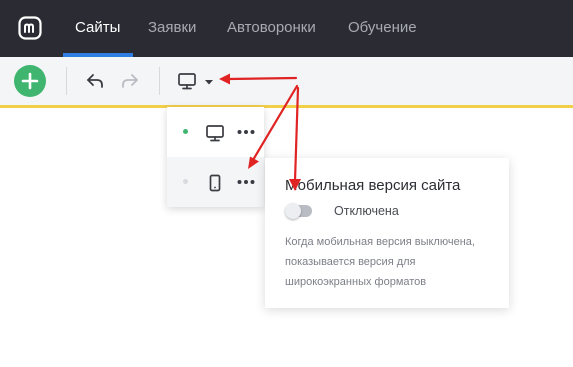  Describe the element at coordinates (185, 131) in the screenshot. I see `active-status-dot` at that location.